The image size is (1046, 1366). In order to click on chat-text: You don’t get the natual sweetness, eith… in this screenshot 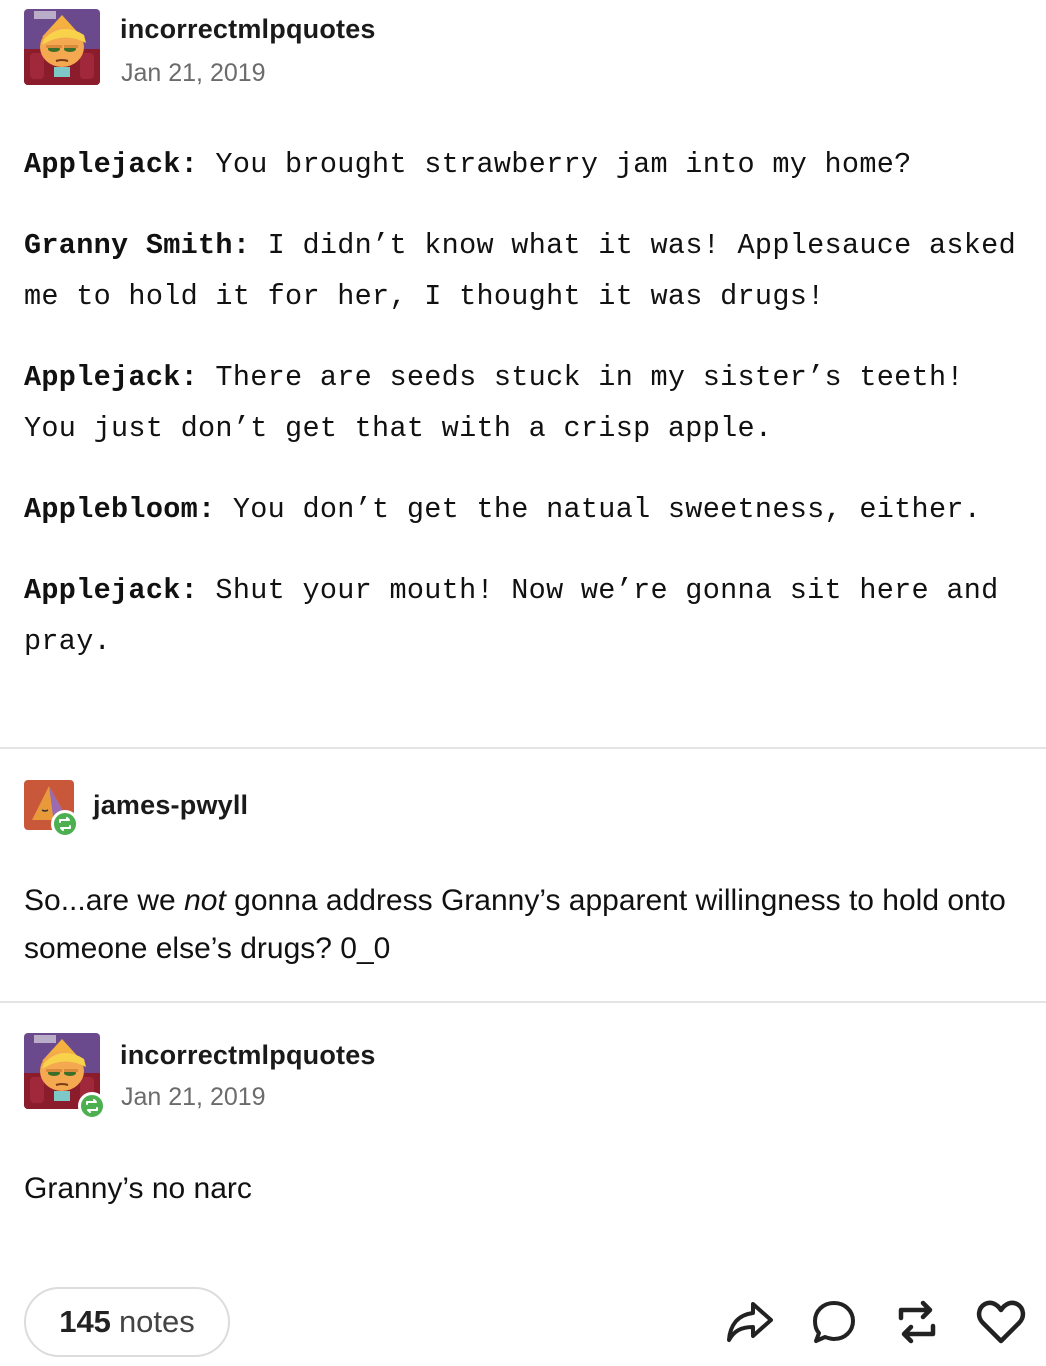, I will do `click(598, 509)`.